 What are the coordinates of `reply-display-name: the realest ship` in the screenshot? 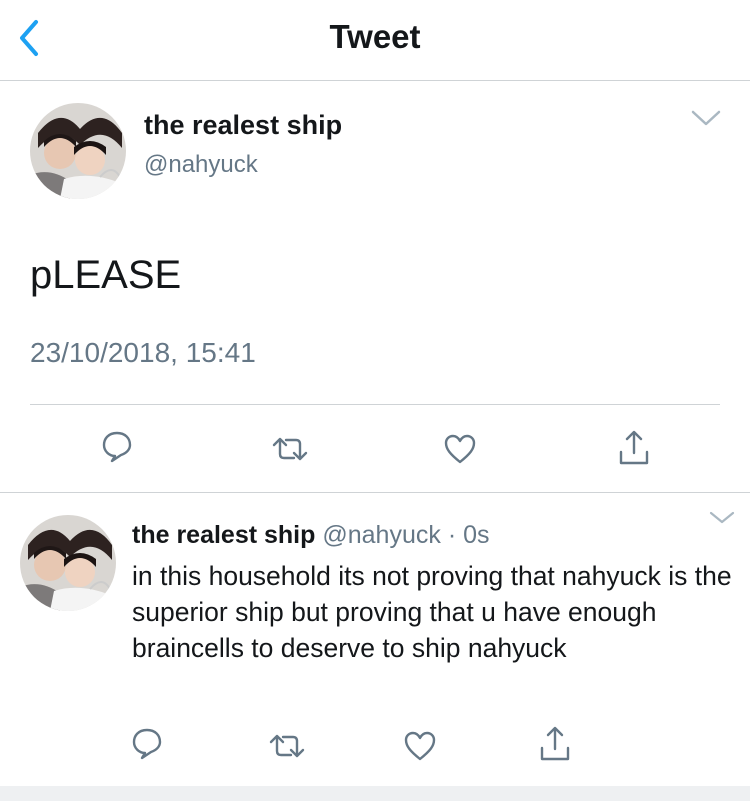 It's located at (223, 535).